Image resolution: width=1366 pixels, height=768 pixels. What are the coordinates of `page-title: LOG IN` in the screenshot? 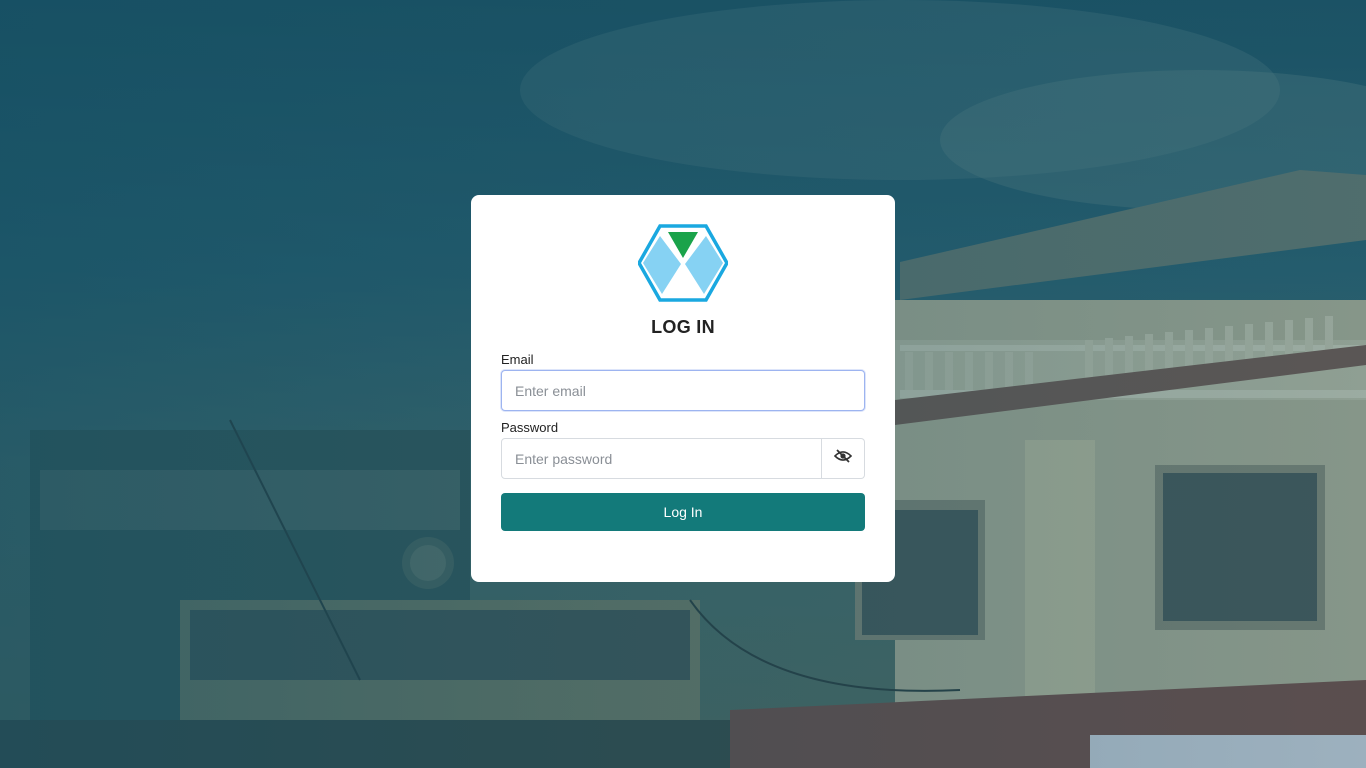 It's located at (683, 327).